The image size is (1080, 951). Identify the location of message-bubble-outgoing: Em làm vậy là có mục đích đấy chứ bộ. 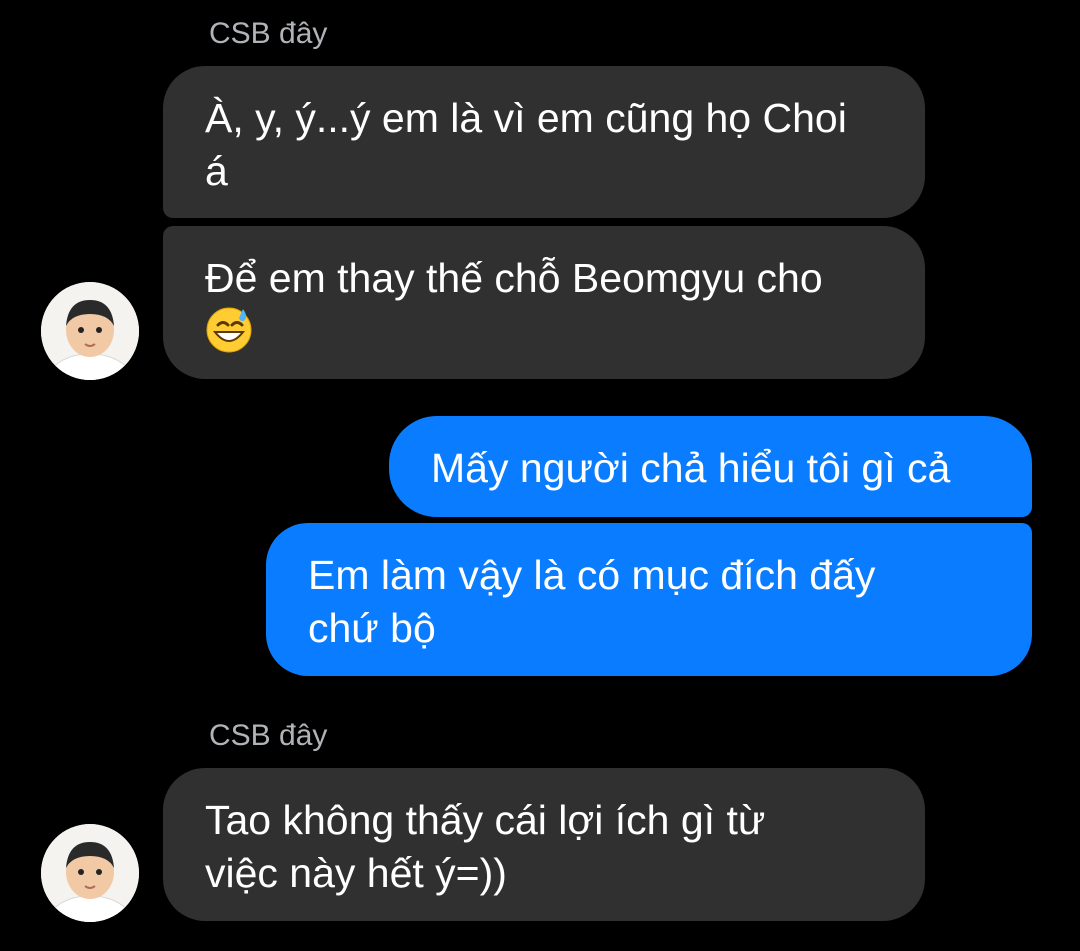
(649, 599).